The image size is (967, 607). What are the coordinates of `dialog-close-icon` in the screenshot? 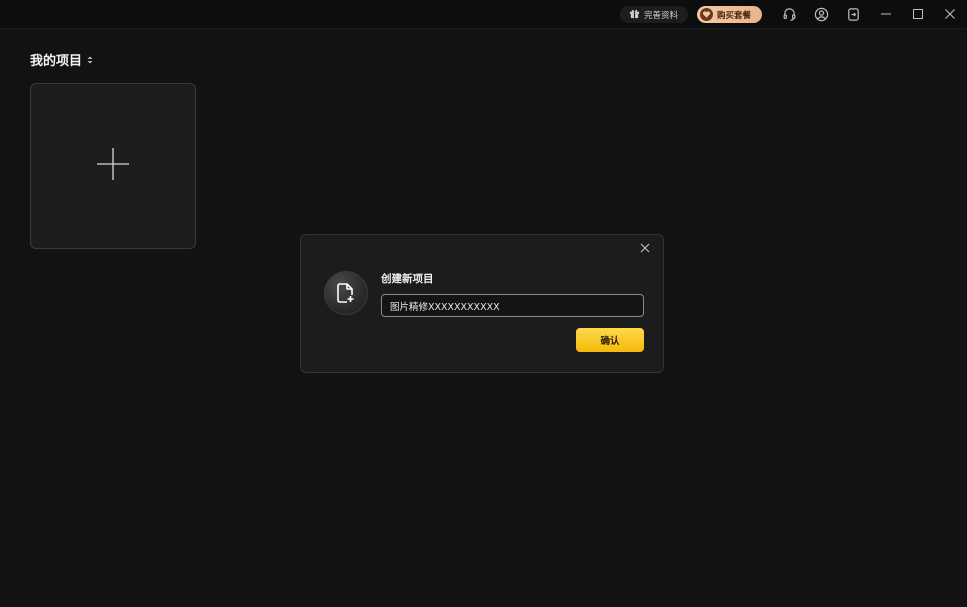 It's located at (645, 248).